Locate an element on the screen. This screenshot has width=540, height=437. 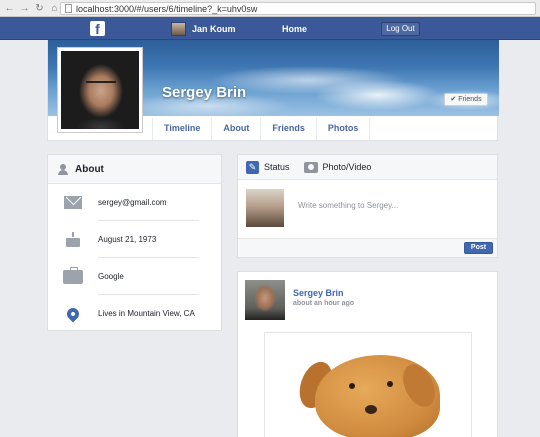
friends-button-label: Friends is located at coordinates (470, 99).